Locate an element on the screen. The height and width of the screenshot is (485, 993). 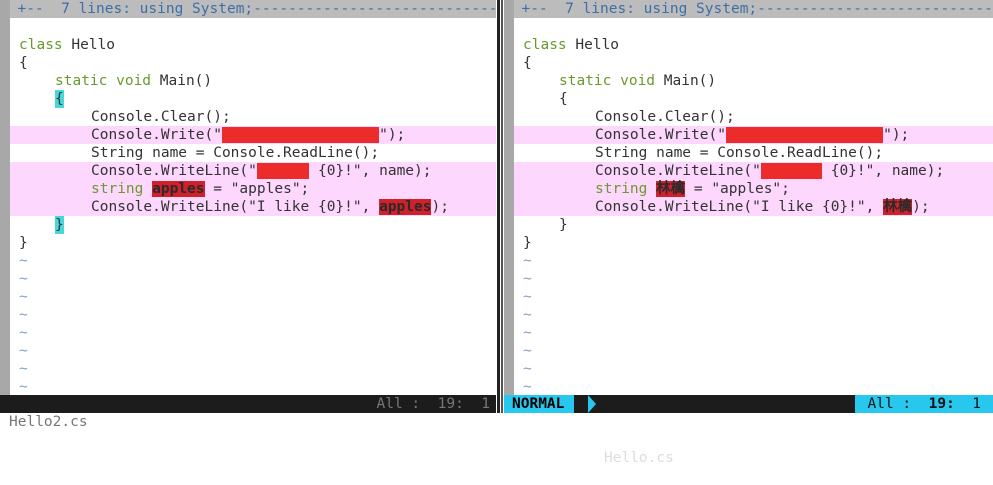
code-line-diff: string apples = "apples"; is located at coordinates (253, 189).